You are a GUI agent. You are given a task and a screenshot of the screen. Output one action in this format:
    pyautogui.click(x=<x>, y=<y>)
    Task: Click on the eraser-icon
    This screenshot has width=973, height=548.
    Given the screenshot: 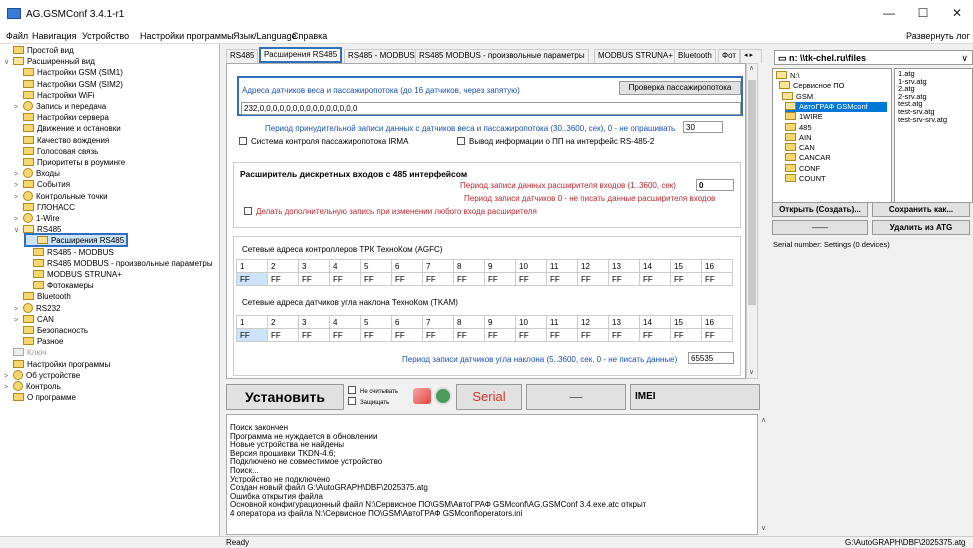 What is the action you would take?
    pyautogui.click(x=422, y=396)
    